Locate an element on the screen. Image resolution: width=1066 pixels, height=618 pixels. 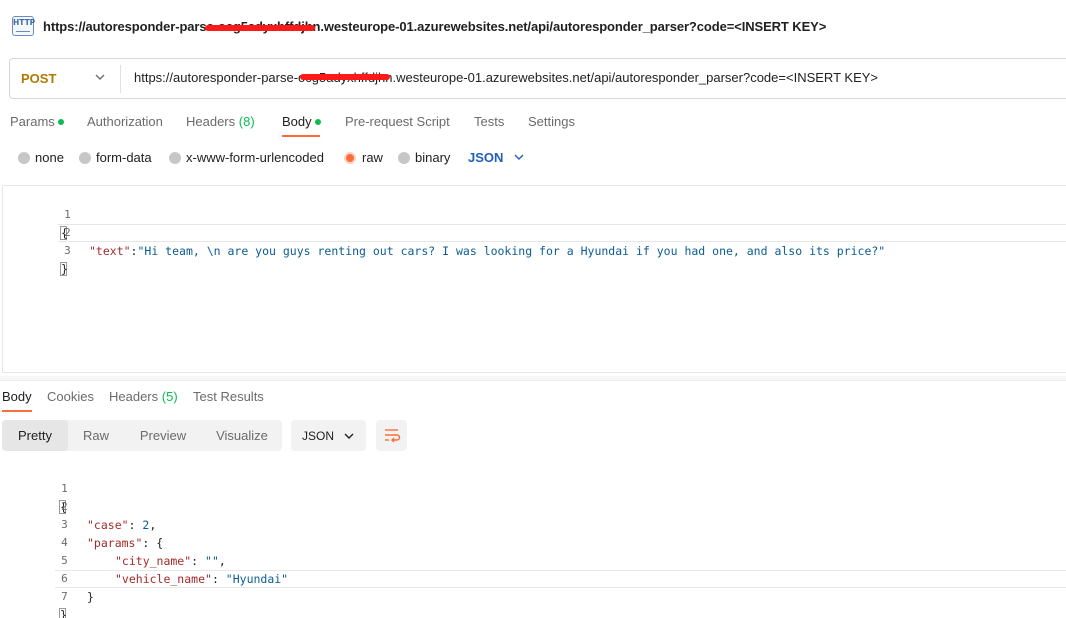
radio-urlencoded-label: x-www-form-urlencoded is located at coordinates (255, 157).